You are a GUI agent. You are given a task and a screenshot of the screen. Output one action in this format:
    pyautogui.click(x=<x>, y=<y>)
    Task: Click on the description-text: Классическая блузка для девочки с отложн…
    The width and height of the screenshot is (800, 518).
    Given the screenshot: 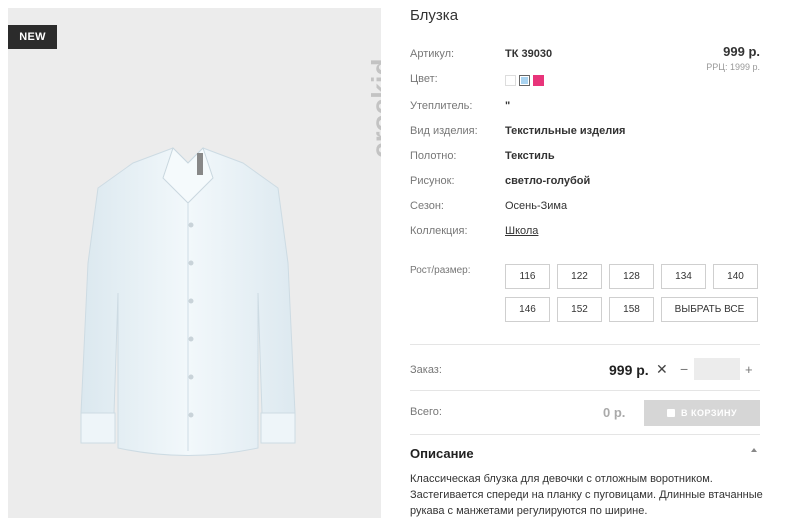 What is the action you would take?
    pyautogui.click(x=586, y=495)
    